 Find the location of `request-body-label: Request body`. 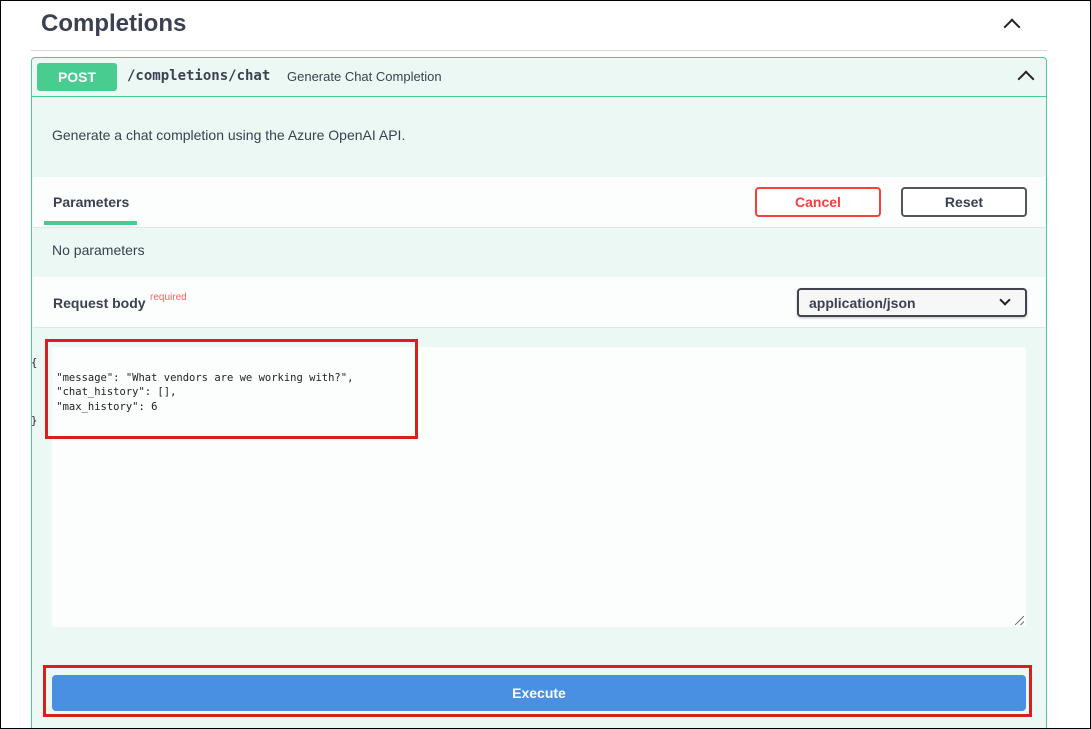

request-body-label: Request body is located at coordinates (99, 303).